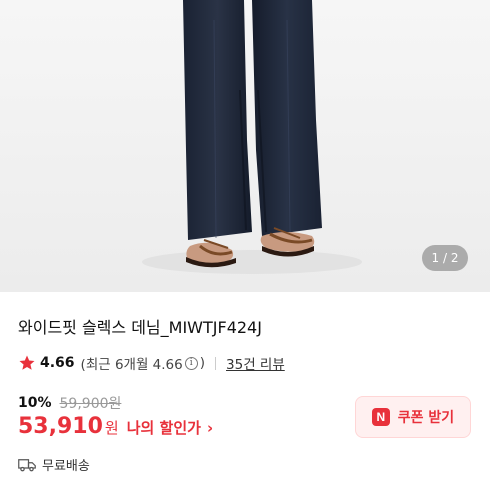 Image resolution: width=490 pixels, height=490 pixels. I want to click on my-discount-label: 나의 할인가, so click(163, 428).